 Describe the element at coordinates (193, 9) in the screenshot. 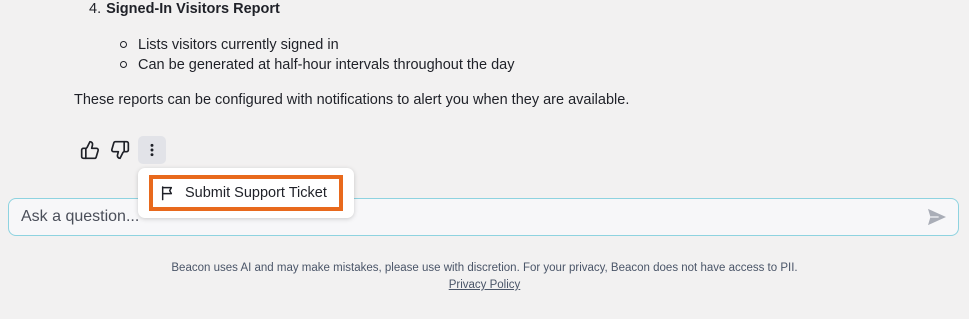

I see `report-title: Signed-In Visitors Report` at that location.